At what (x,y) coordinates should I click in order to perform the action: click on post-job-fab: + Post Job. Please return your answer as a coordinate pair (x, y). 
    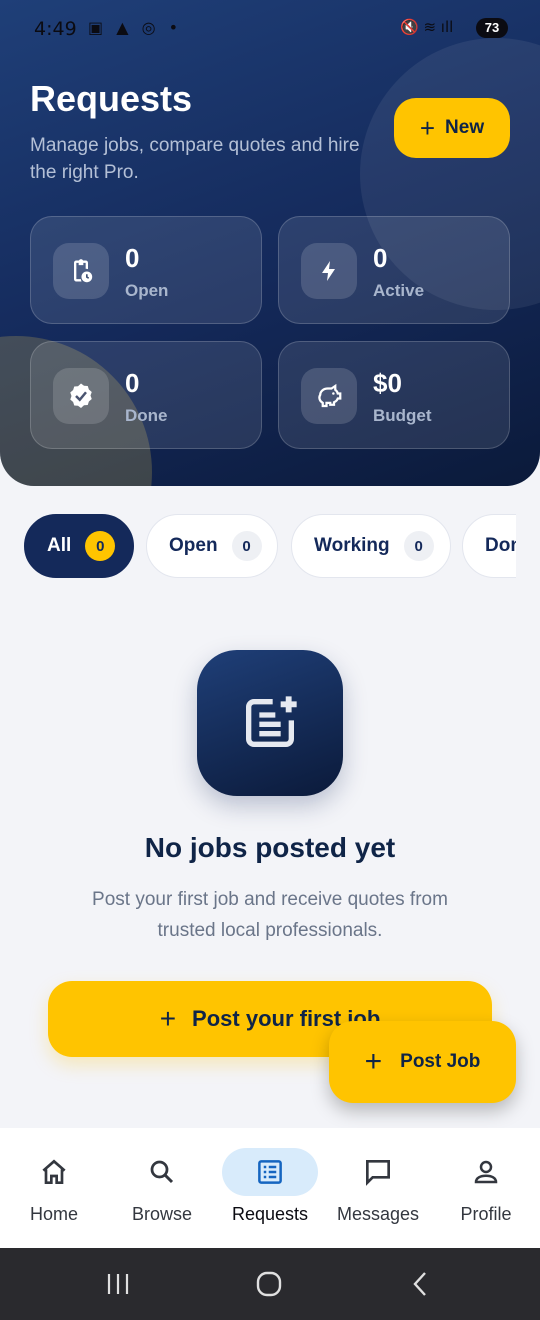
    Looking at the image, I should click on (422, 1062).